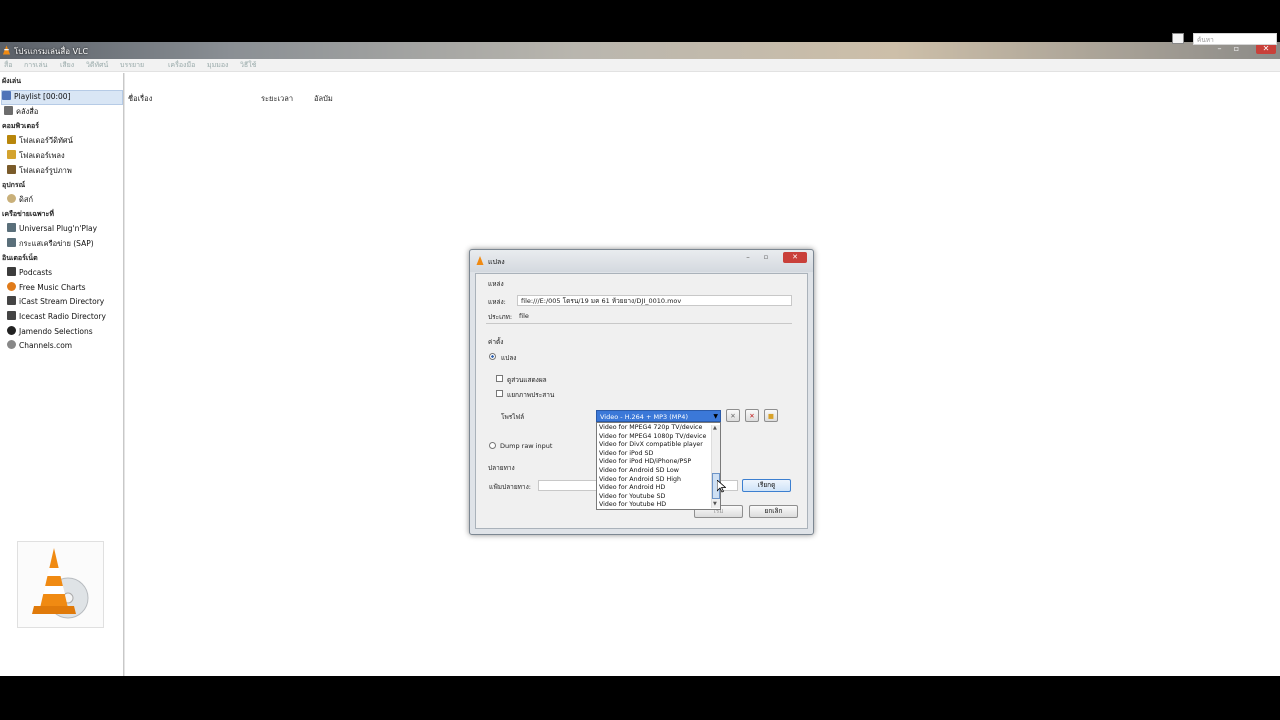 Image resolution: width=1280 pixels, height=720 pixels. What do you see at coordinates (1219, 49) in the screenshot?
I see `minimize-button: –` at bounding box center [1219, 49].